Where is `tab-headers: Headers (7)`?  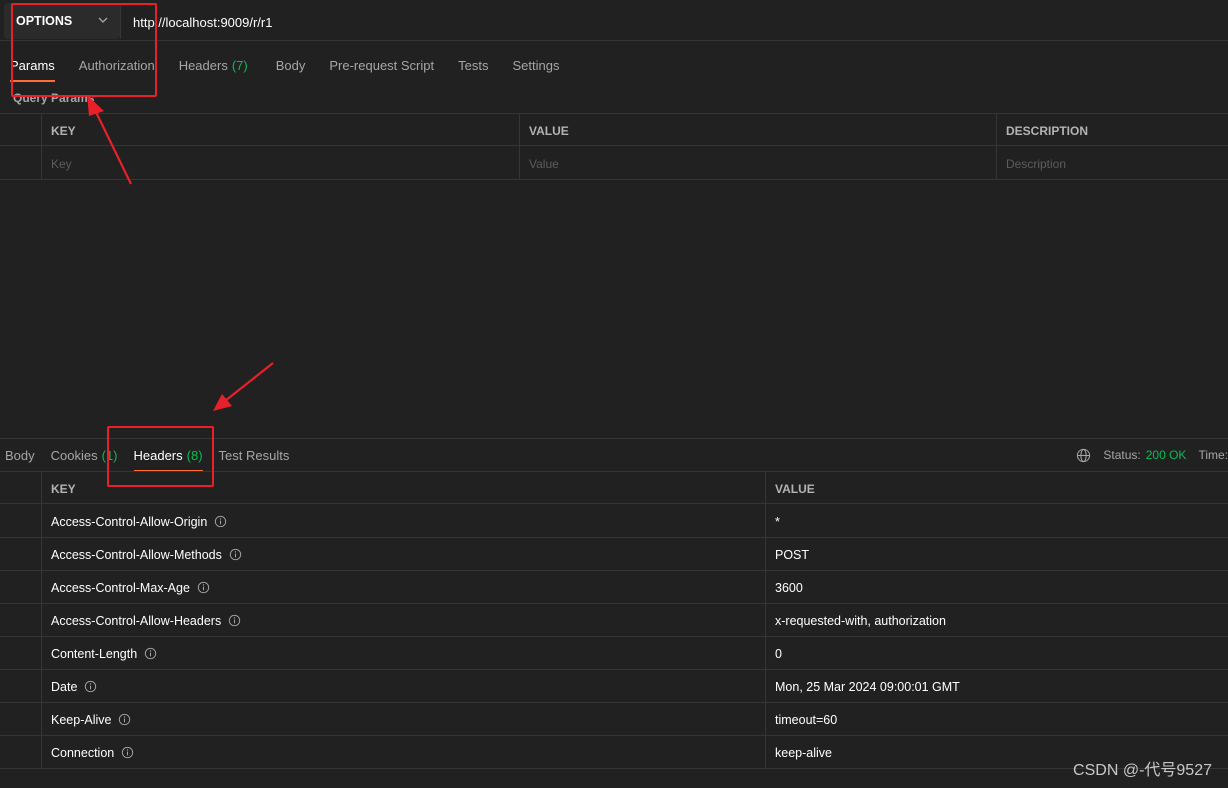 tab-headers: Headers (7) is located at coordinates (213, 65).